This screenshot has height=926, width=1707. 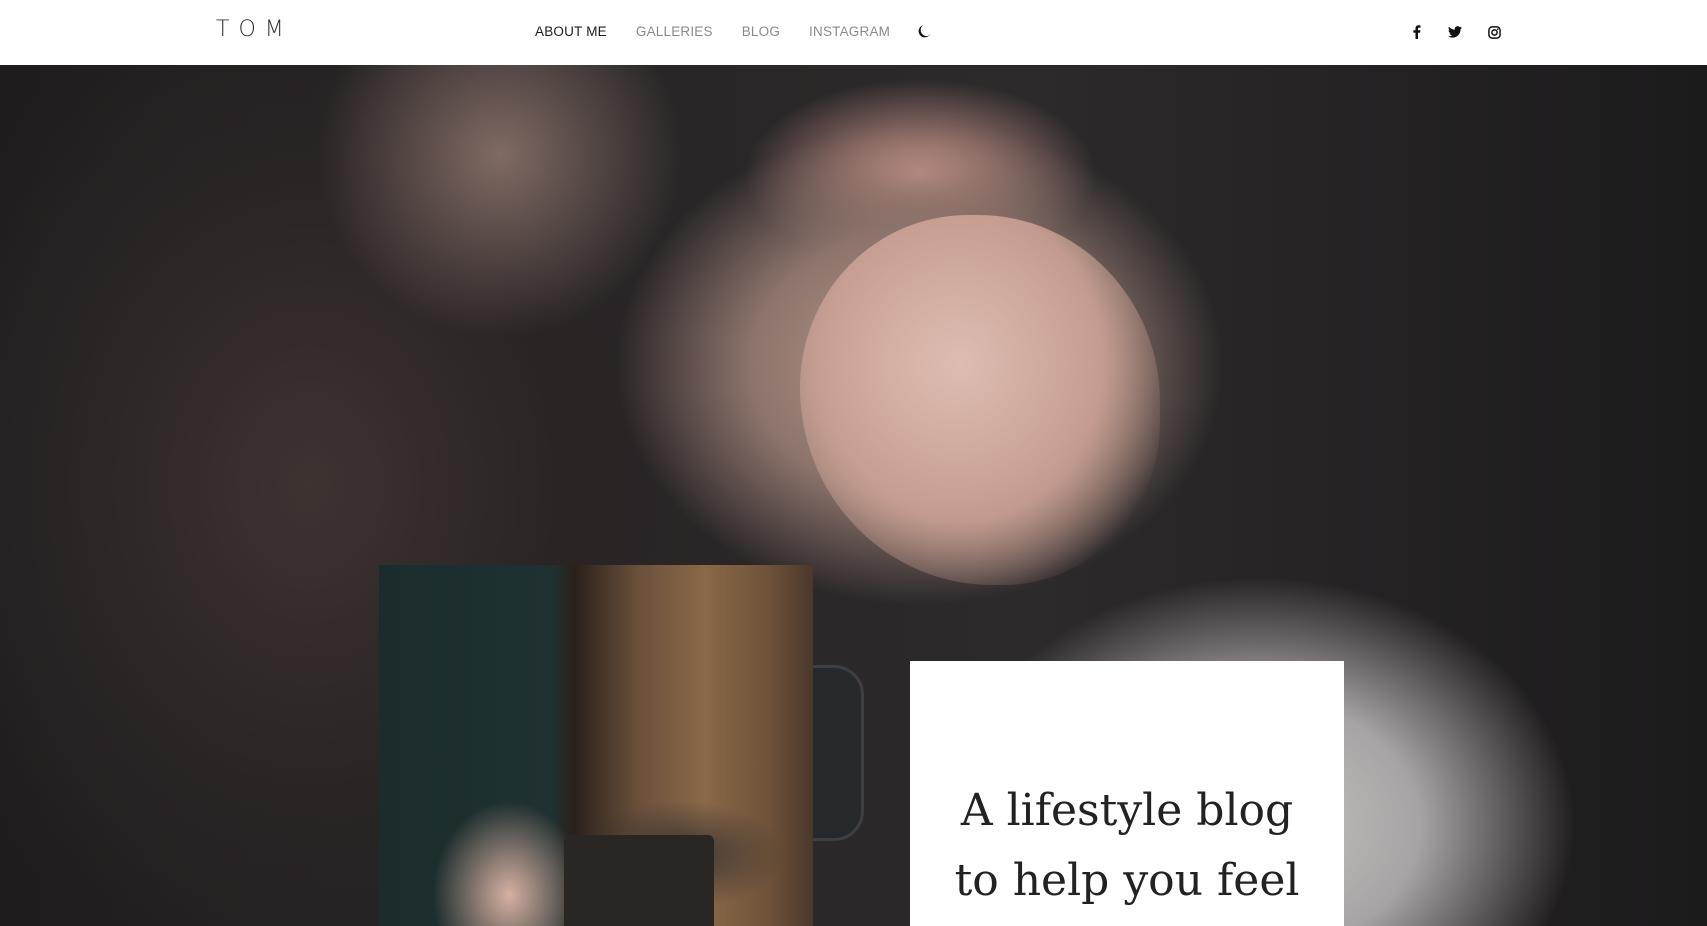 I want to click on theme-toggle-button, so click(x=925, y=32).